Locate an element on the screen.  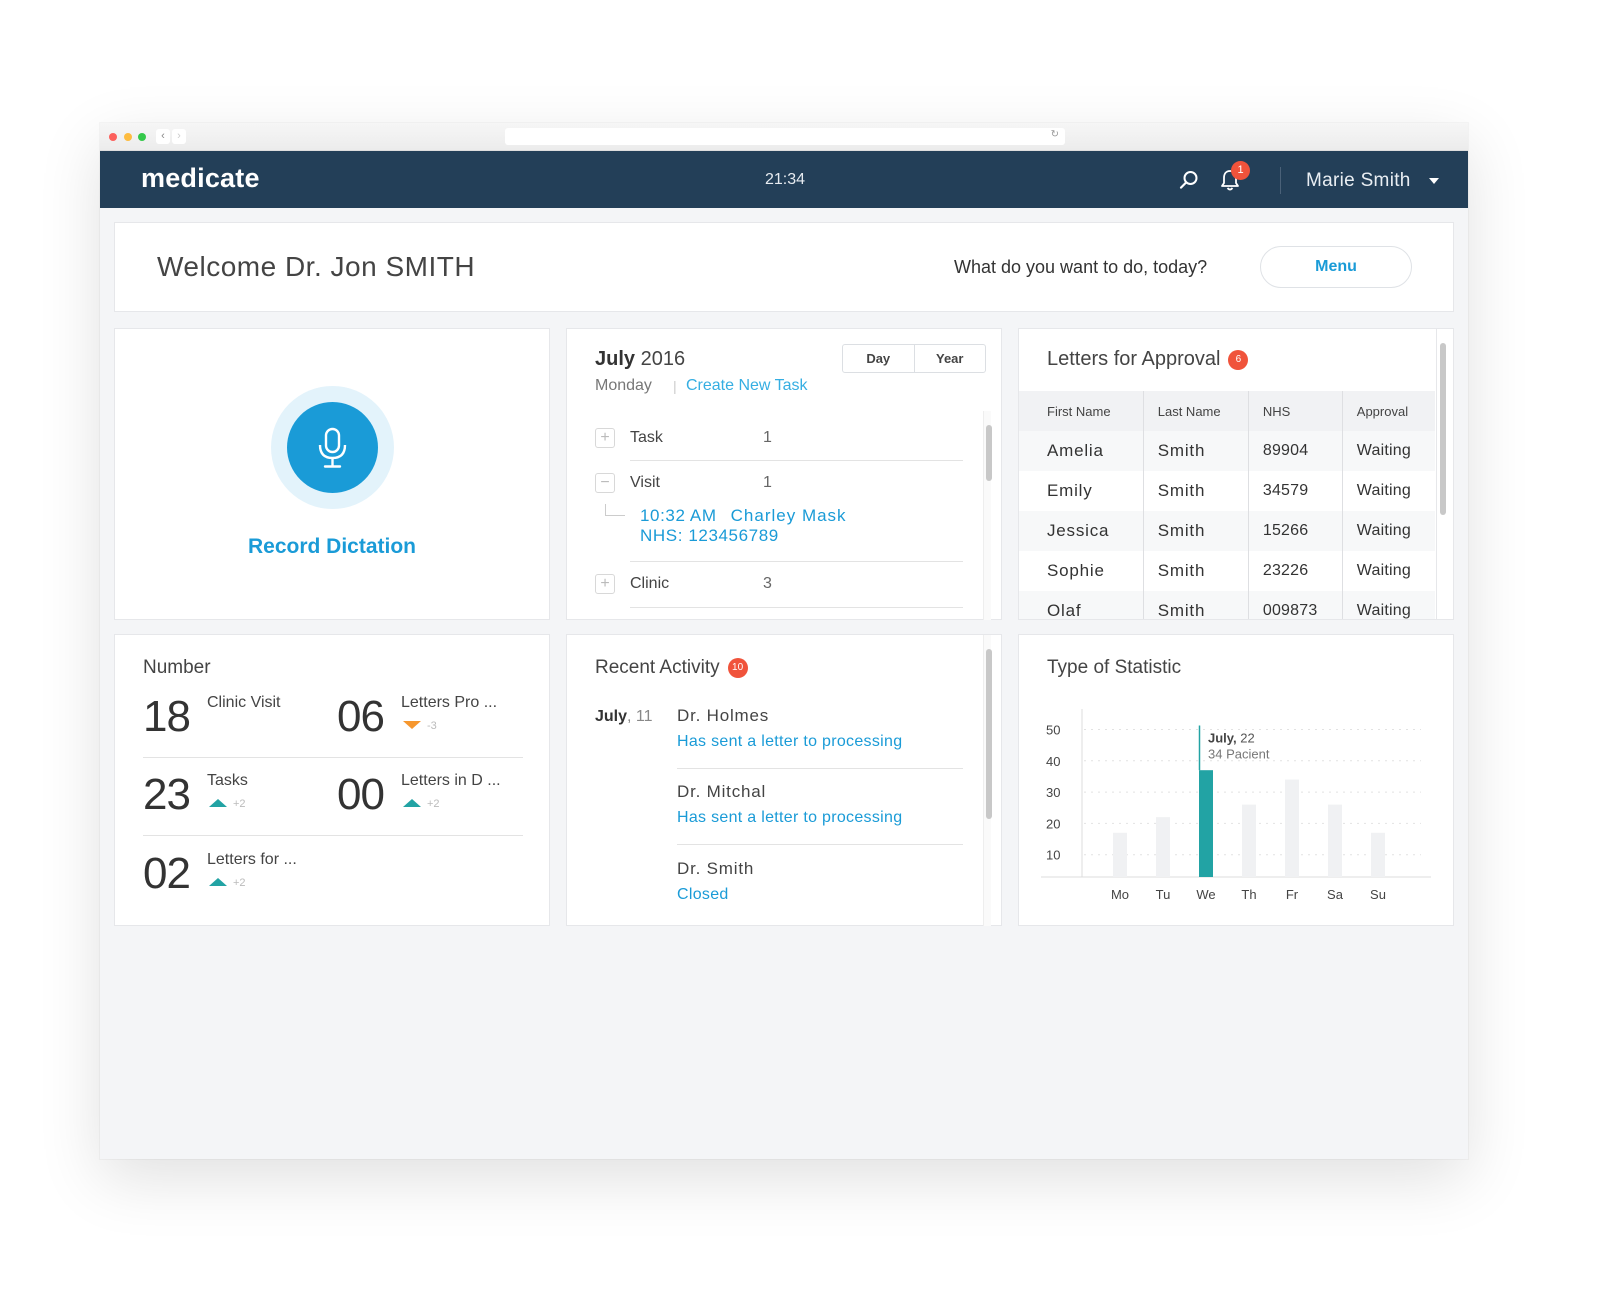
numbers-title: Number is located at coordinates (177, 667).